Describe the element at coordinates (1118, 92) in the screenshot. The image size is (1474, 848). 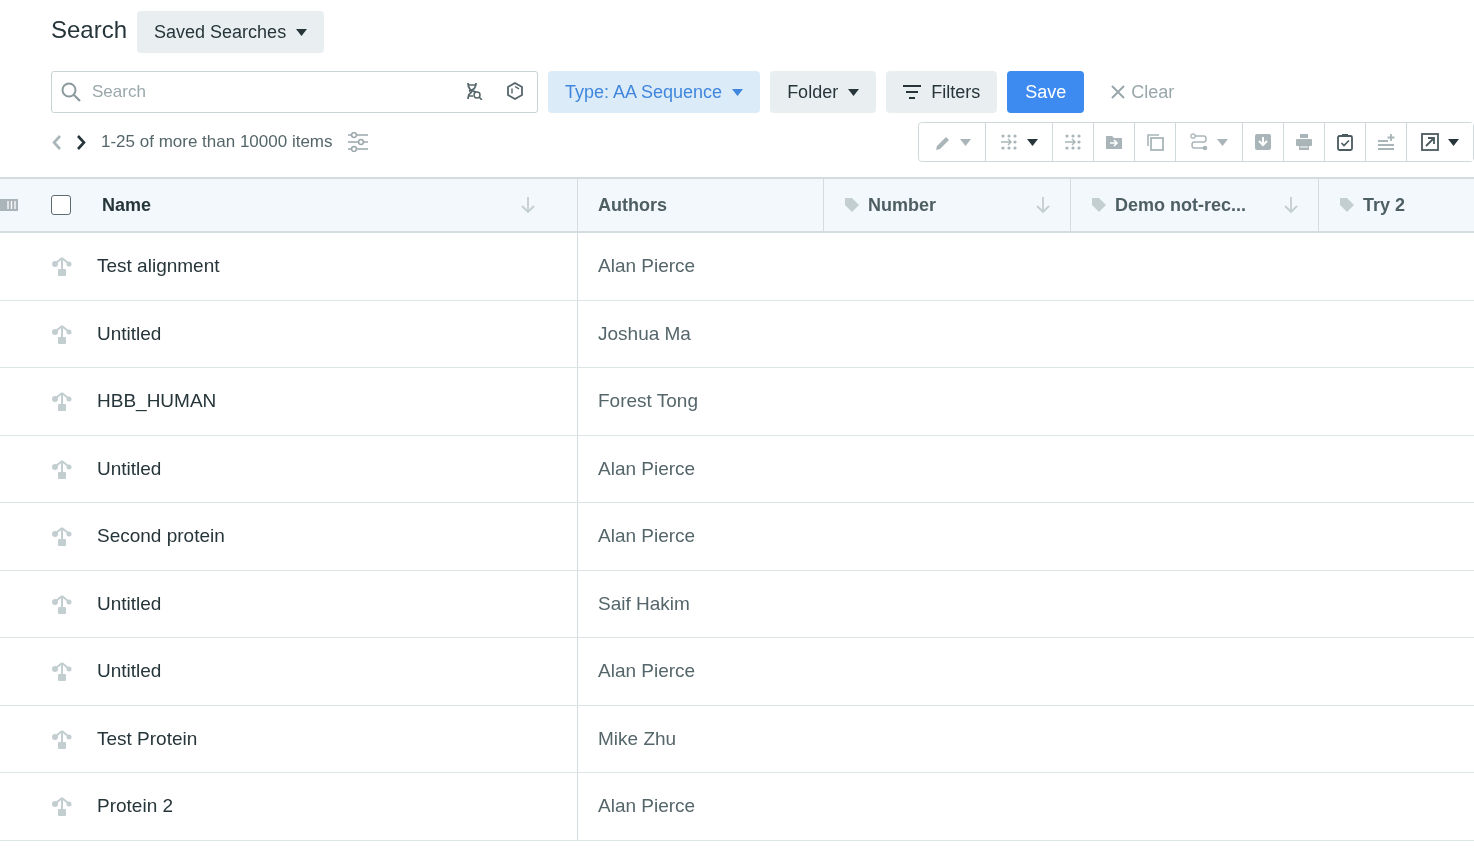
I see `close-icon` at that location.